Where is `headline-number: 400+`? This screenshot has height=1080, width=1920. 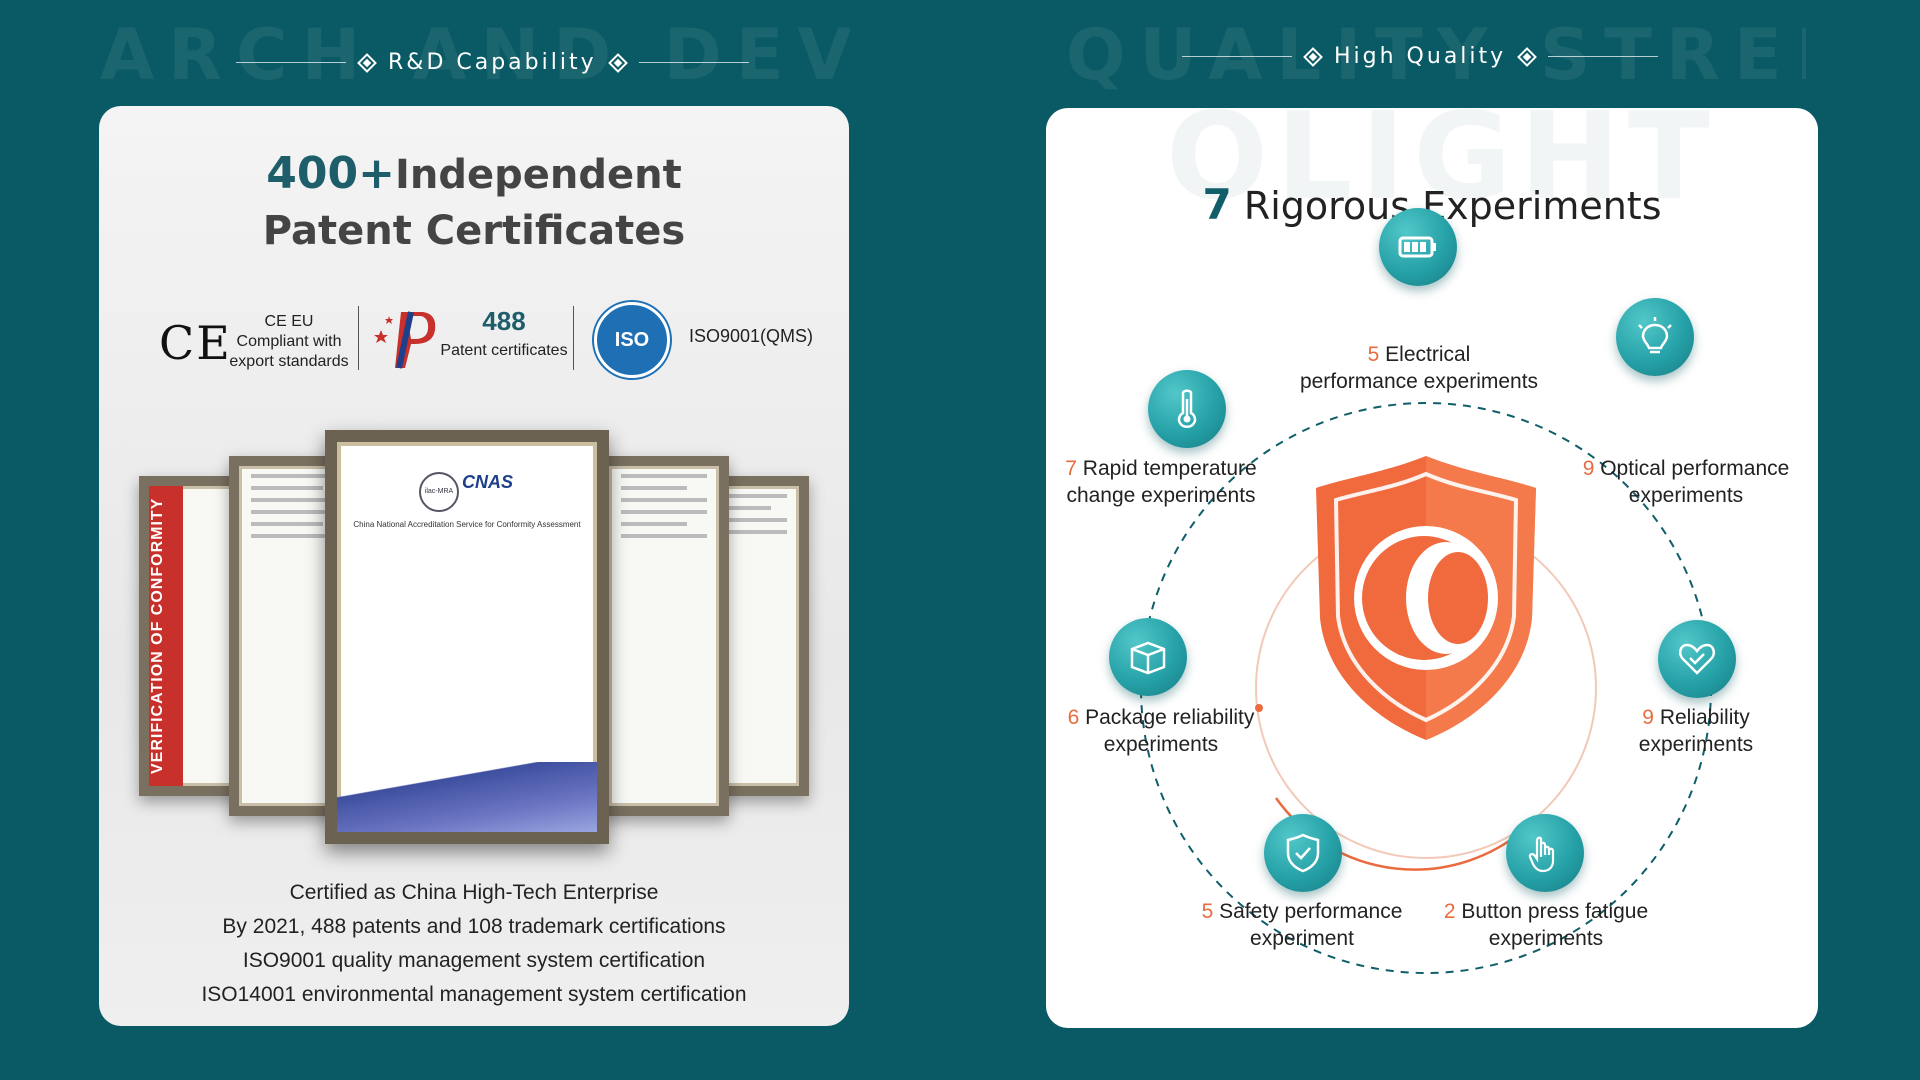 headline-number: 400+ is located at coordinates (330, 173).